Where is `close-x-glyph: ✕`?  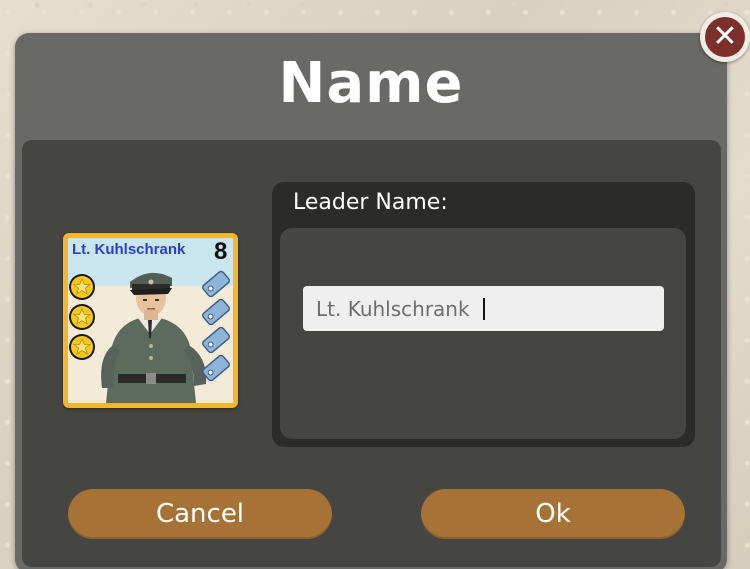
close-x-glyph: ✕ is located at coordinates (725, 36).